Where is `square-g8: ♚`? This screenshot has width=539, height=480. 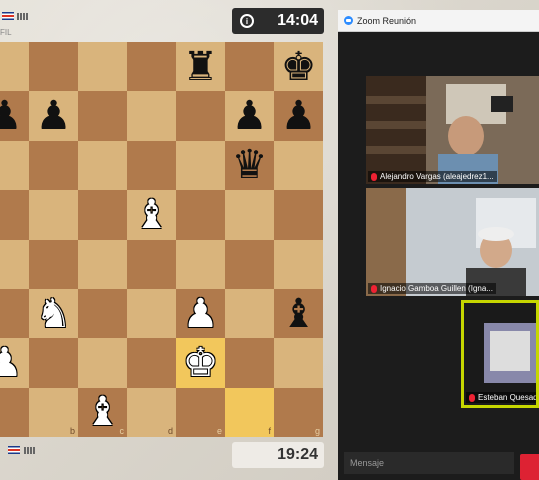 square-g8: ♚ is located at coordinates (298, 67).